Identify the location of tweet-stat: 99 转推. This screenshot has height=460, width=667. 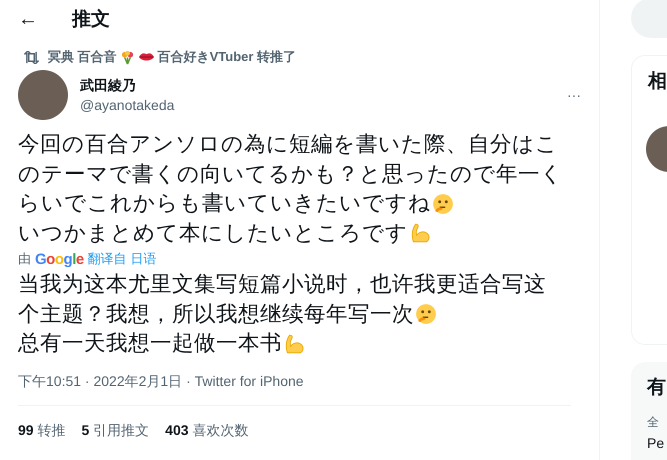
(42, 431).